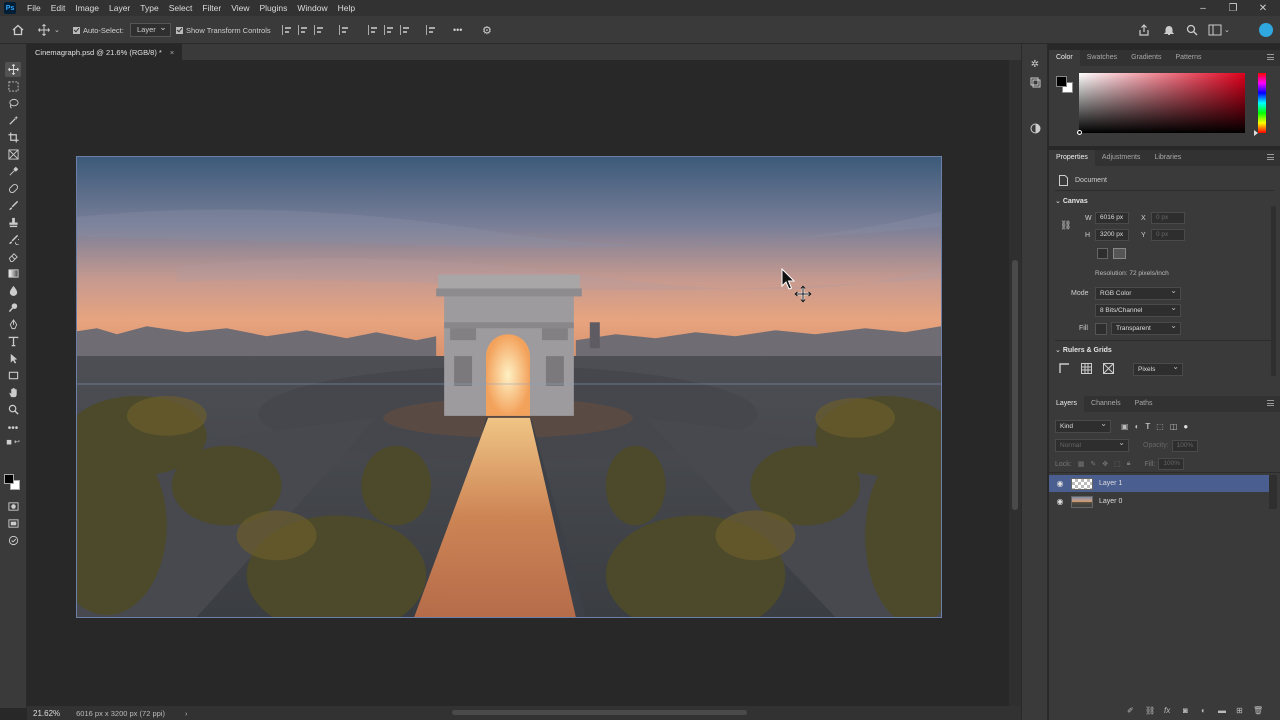 This screenshot has height=720, width=1280. I want to click on menu-select: Select, so click(181, 8).